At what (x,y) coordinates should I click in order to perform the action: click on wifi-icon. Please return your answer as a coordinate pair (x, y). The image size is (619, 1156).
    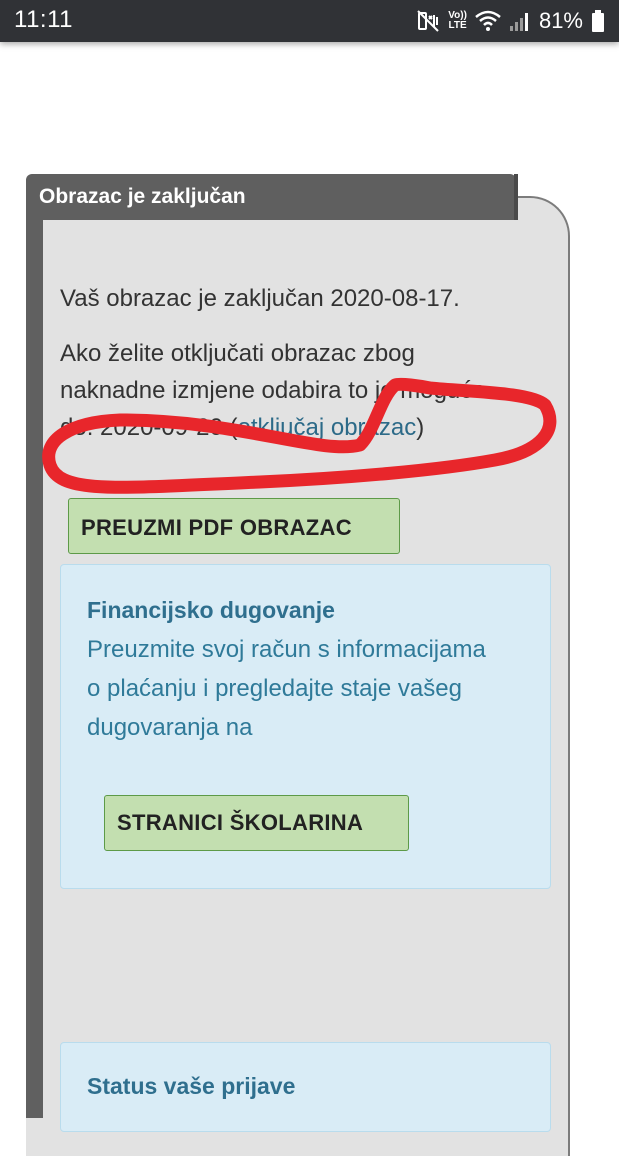
    Looking at the image, I should click on (488, 21).